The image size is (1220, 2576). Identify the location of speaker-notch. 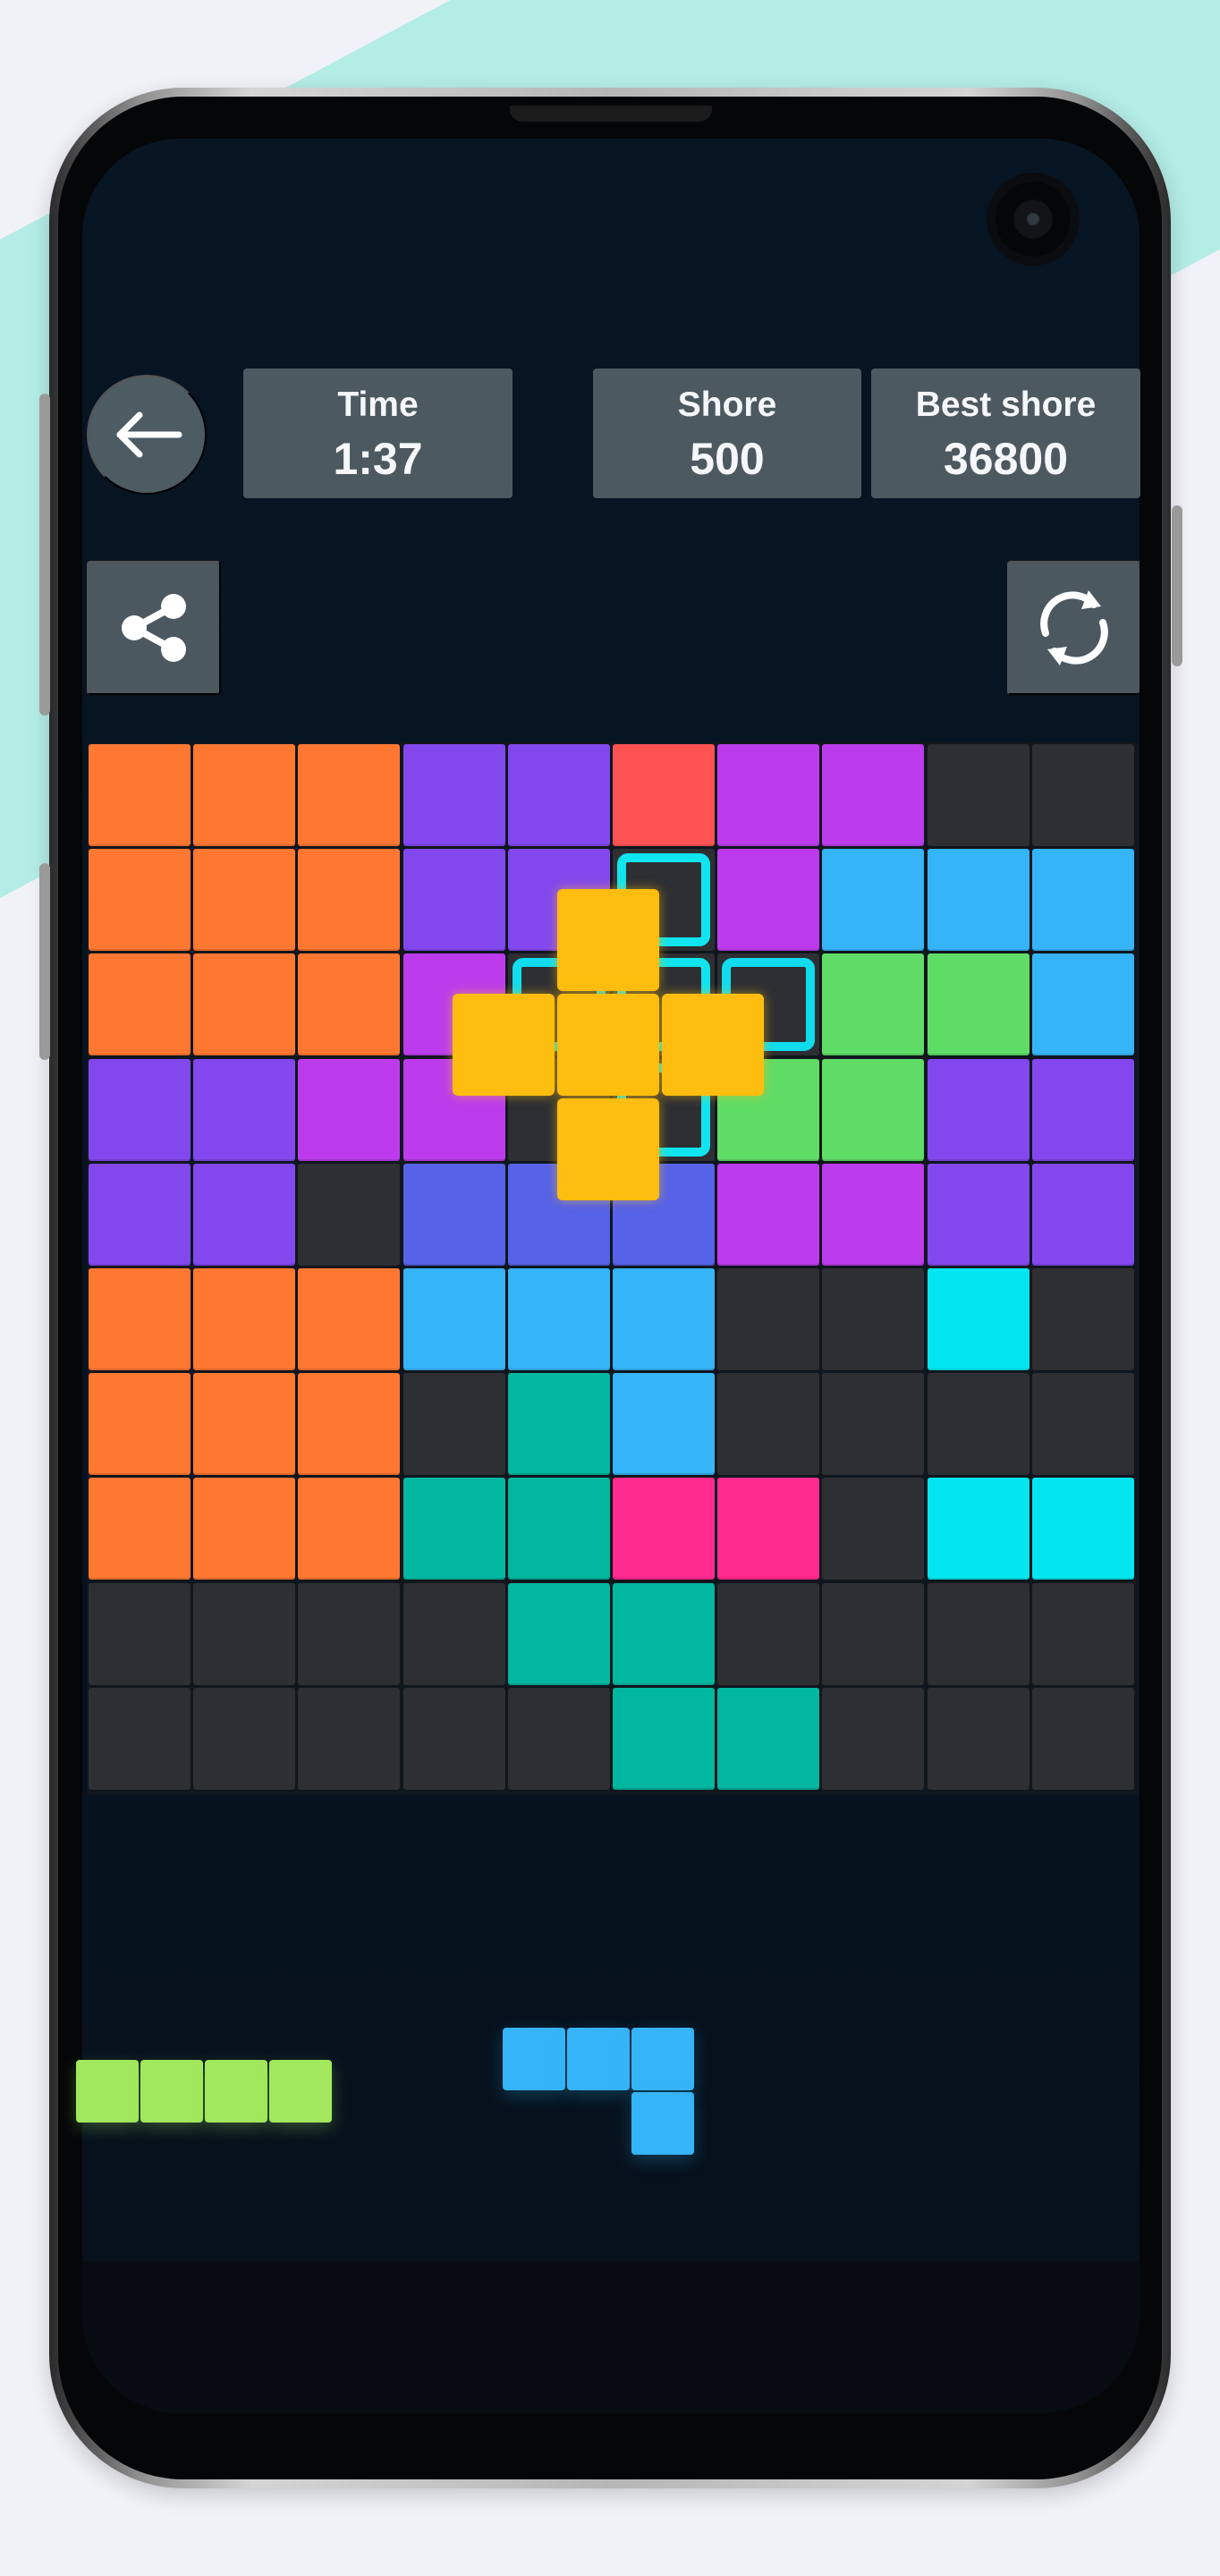
(611, 114).